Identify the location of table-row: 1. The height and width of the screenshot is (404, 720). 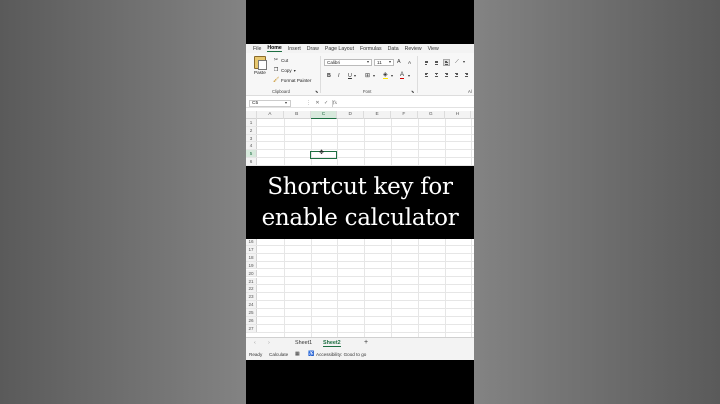
(360, 123).